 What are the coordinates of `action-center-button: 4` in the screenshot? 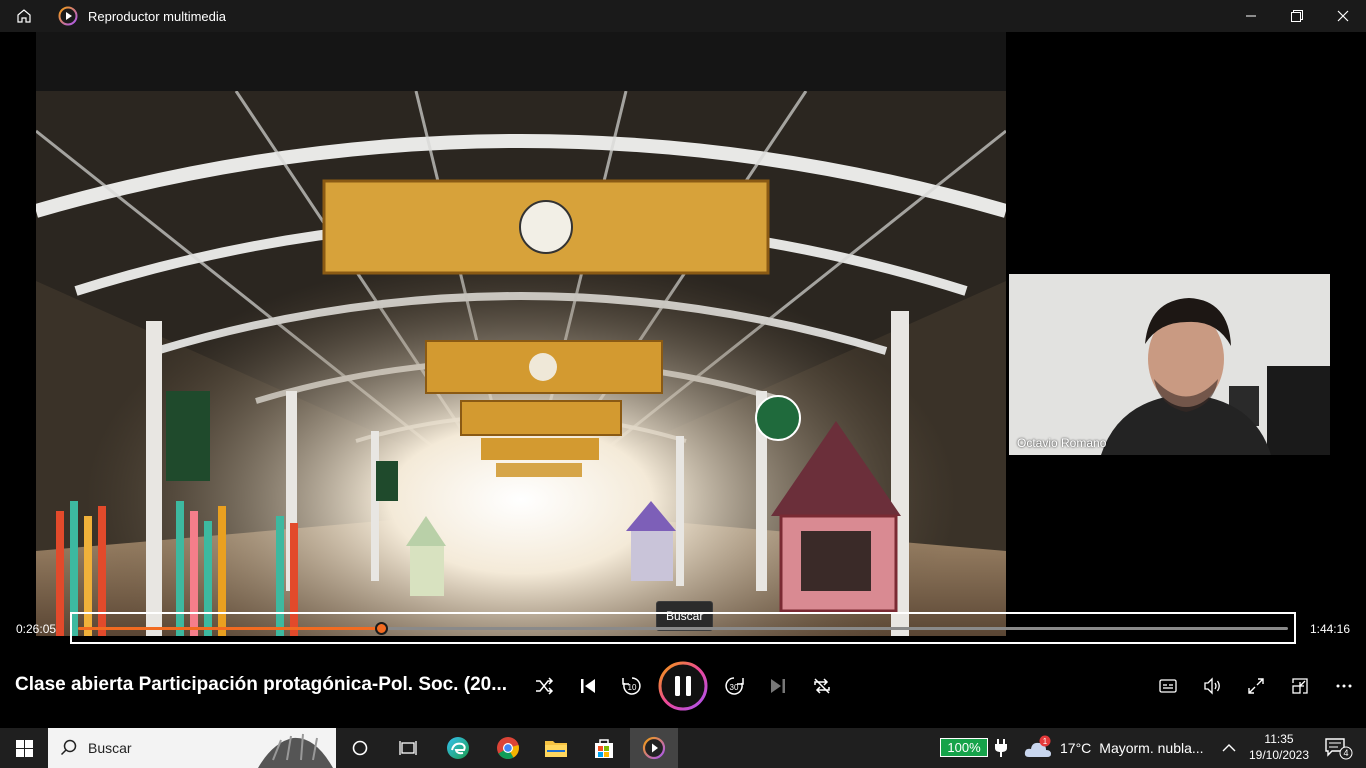 It's located at (1339, 748).